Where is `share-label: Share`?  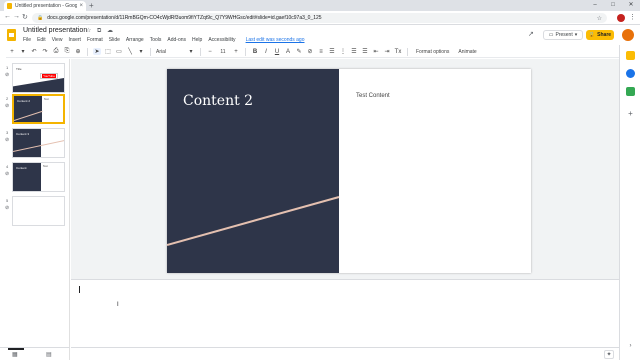
share-label: Share is located at coordinates (604, 35).